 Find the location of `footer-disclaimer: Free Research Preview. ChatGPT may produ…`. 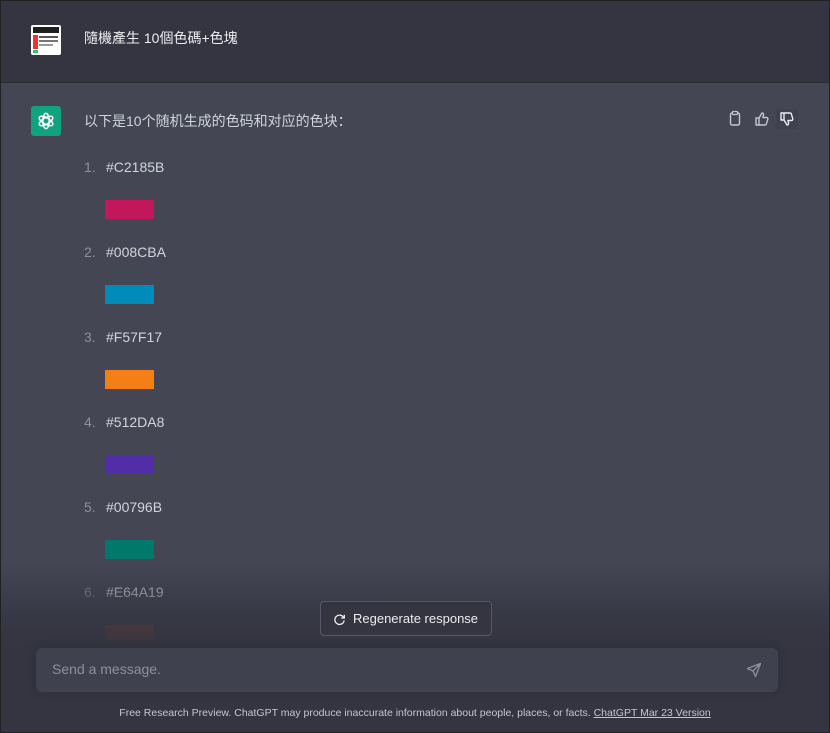

footer-disclaimer: Free Research Preview. ChatGPT may produ… is located at coordinates (415, 713).